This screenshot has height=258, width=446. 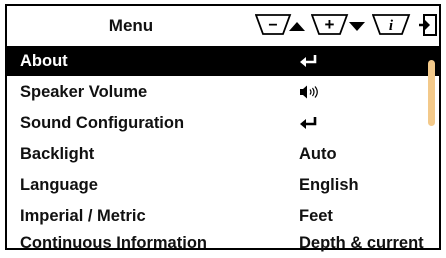 I want to click on info-button: i, so click(x=392, y=25).